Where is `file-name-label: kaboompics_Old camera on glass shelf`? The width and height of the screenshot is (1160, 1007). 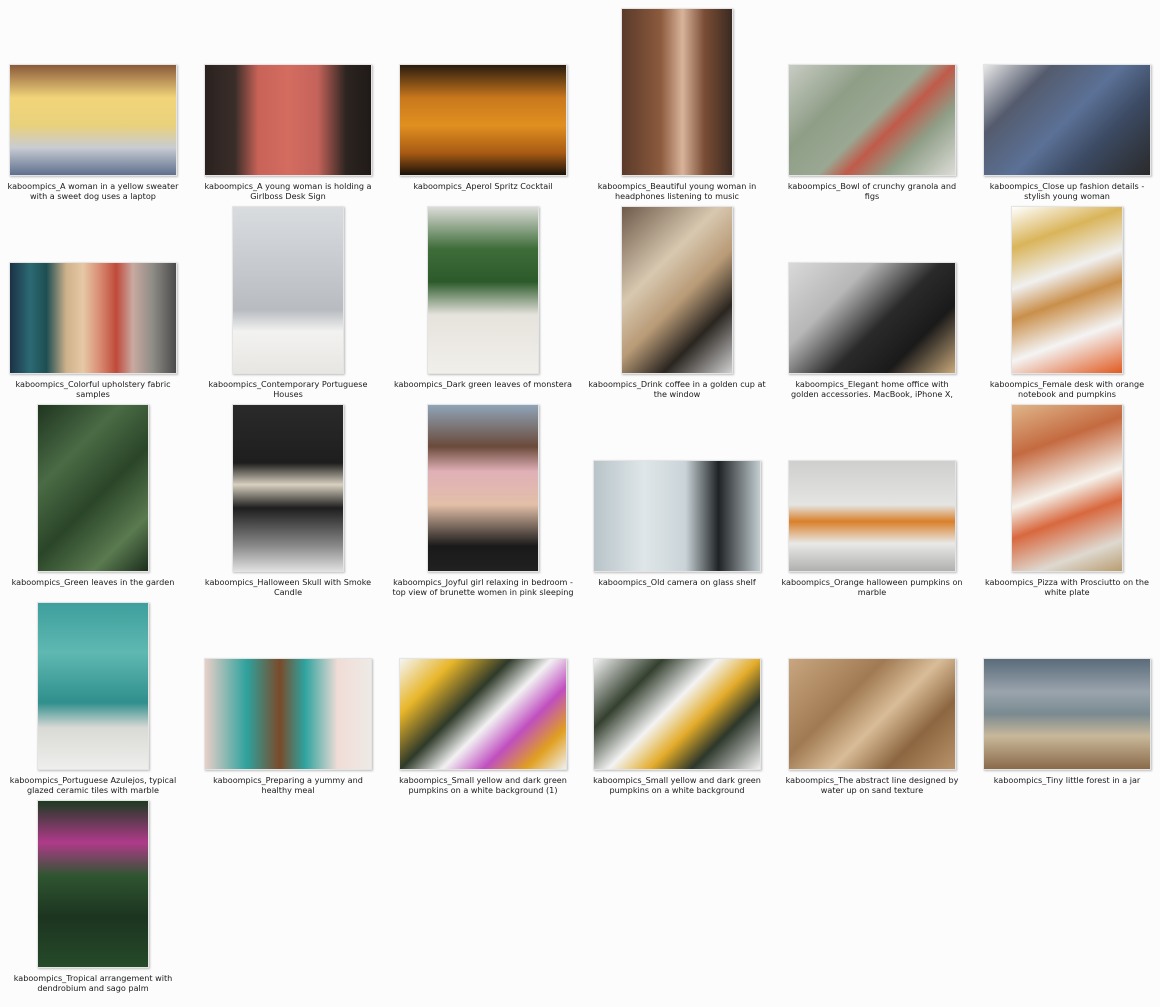 file-name-label: kaboompics_Old camera on glass shelf is located at coordinates (677, 582).